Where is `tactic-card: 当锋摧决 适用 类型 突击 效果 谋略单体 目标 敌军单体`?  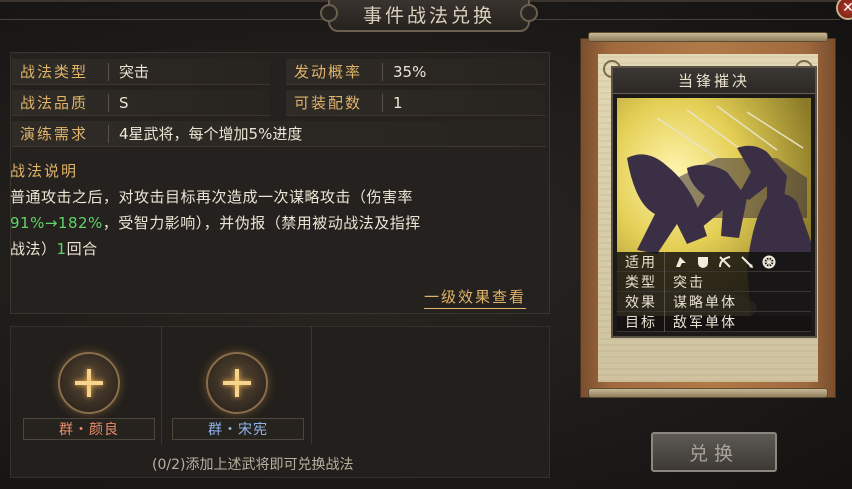 tactic-card: 当锋摧决 适用 类型 突击 效果 谋略单体 目标 敌军单体 is located at coordinates (714, 202).